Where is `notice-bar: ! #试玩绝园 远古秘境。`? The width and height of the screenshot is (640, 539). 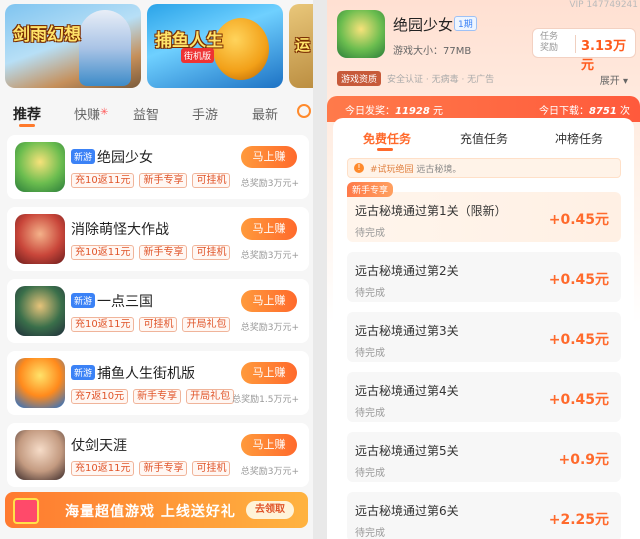 notice-bar: ! #试玩绝园 远古秘境。 is located at coordinates (484, 168).